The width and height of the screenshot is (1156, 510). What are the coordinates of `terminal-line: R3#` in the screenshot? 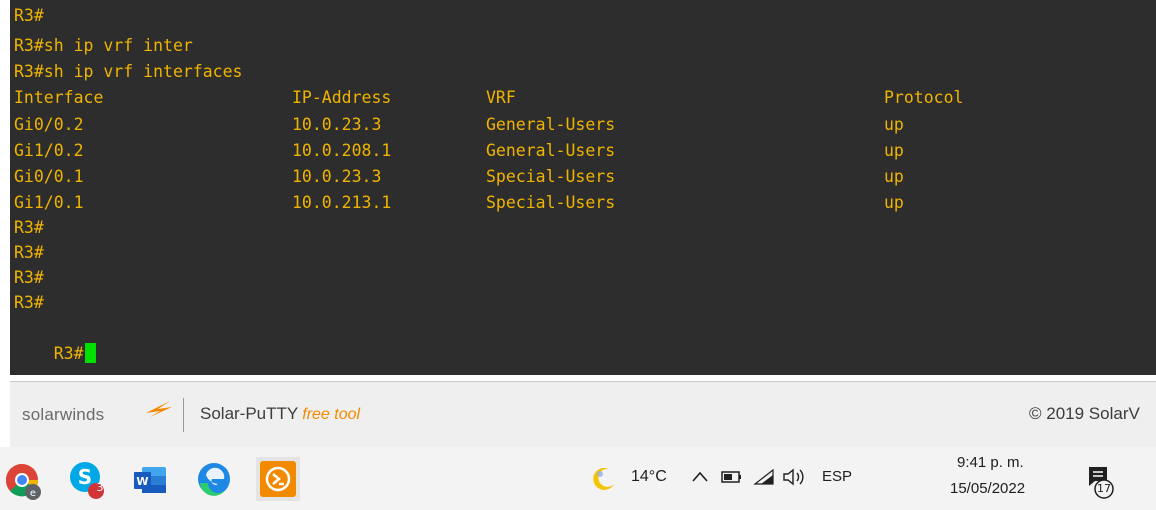 It's located at (29, 15).